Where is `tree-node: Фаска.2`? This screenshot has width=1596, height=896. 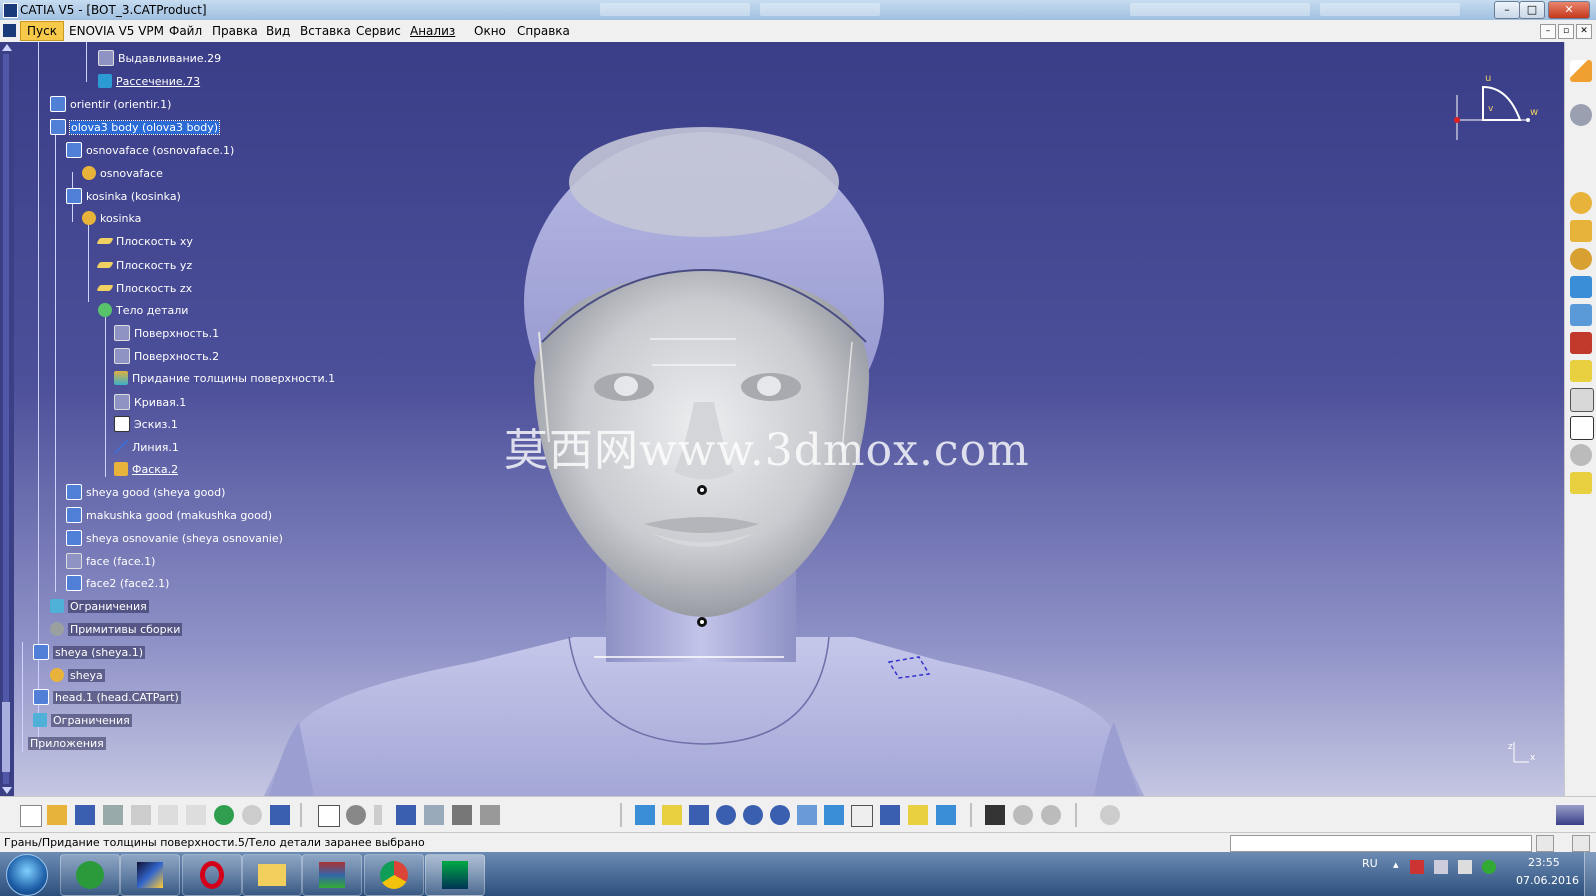
tree-node: Фаска.2 is located at coordinates (146, 469).